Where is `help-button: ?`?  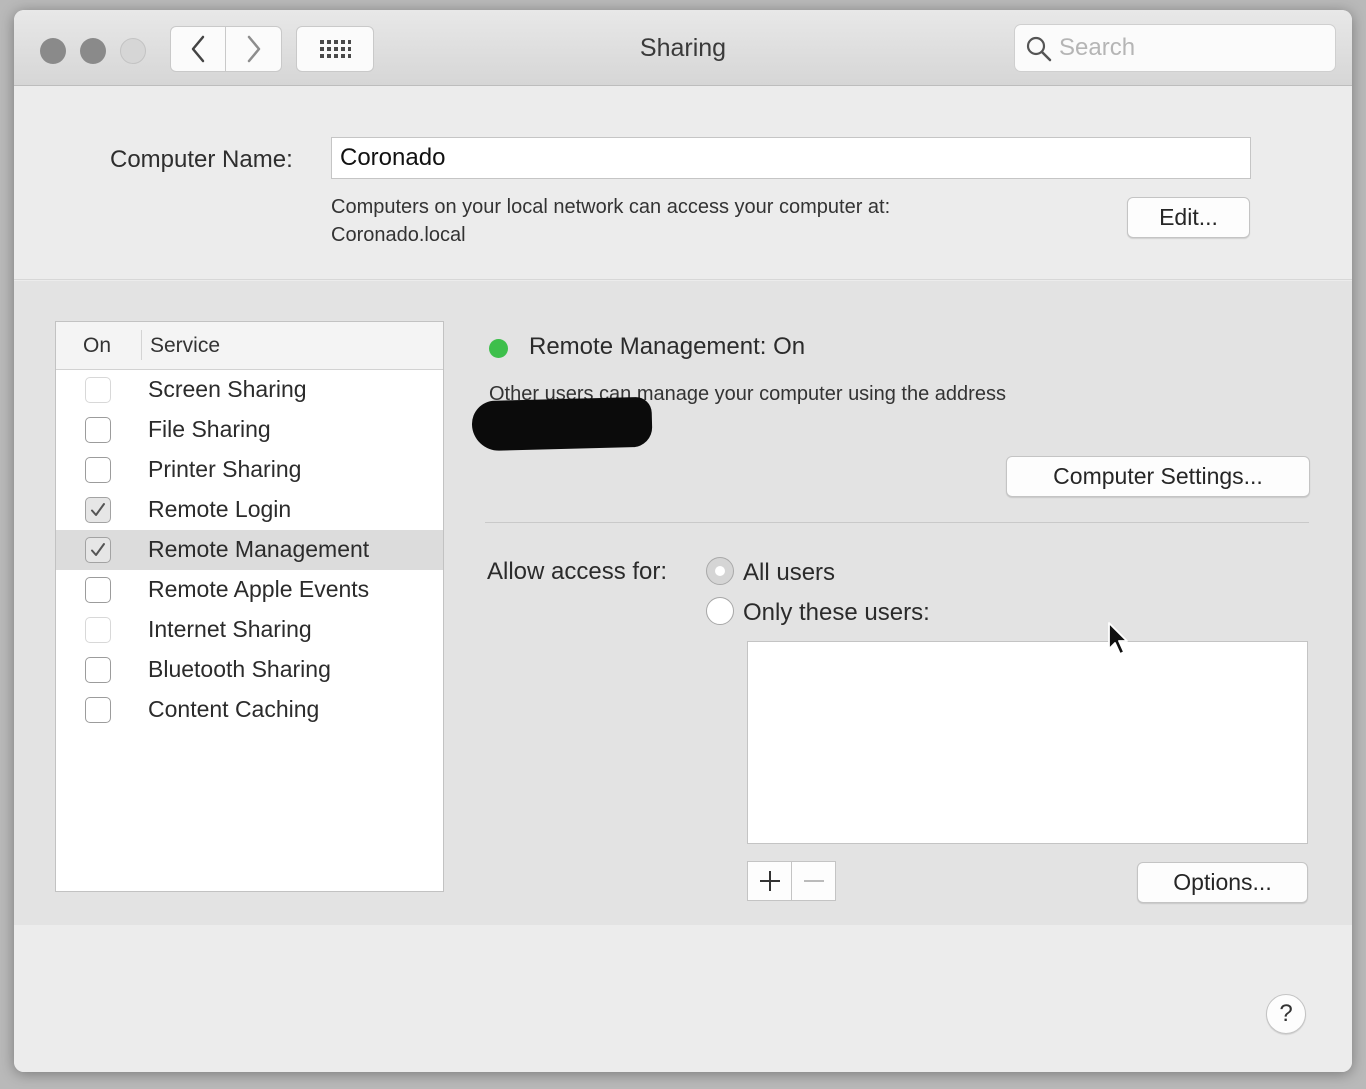
help-button: ? is located at coordinates (1286, 1014).